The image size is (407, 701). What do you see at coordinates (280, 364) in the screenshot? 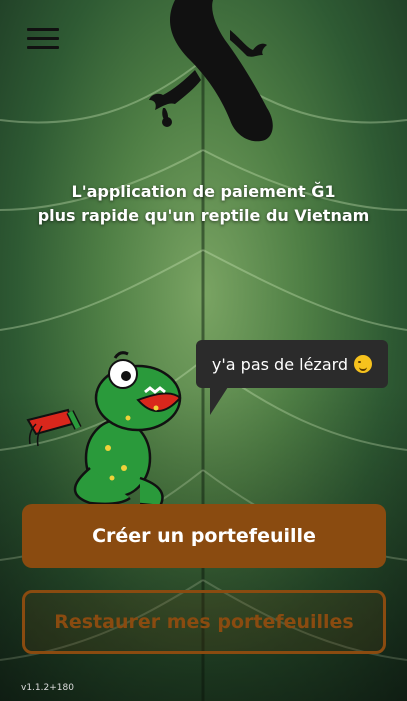
I see `speech-bubble-text: y'a pas de lézard` at bounding box center [280, 364].